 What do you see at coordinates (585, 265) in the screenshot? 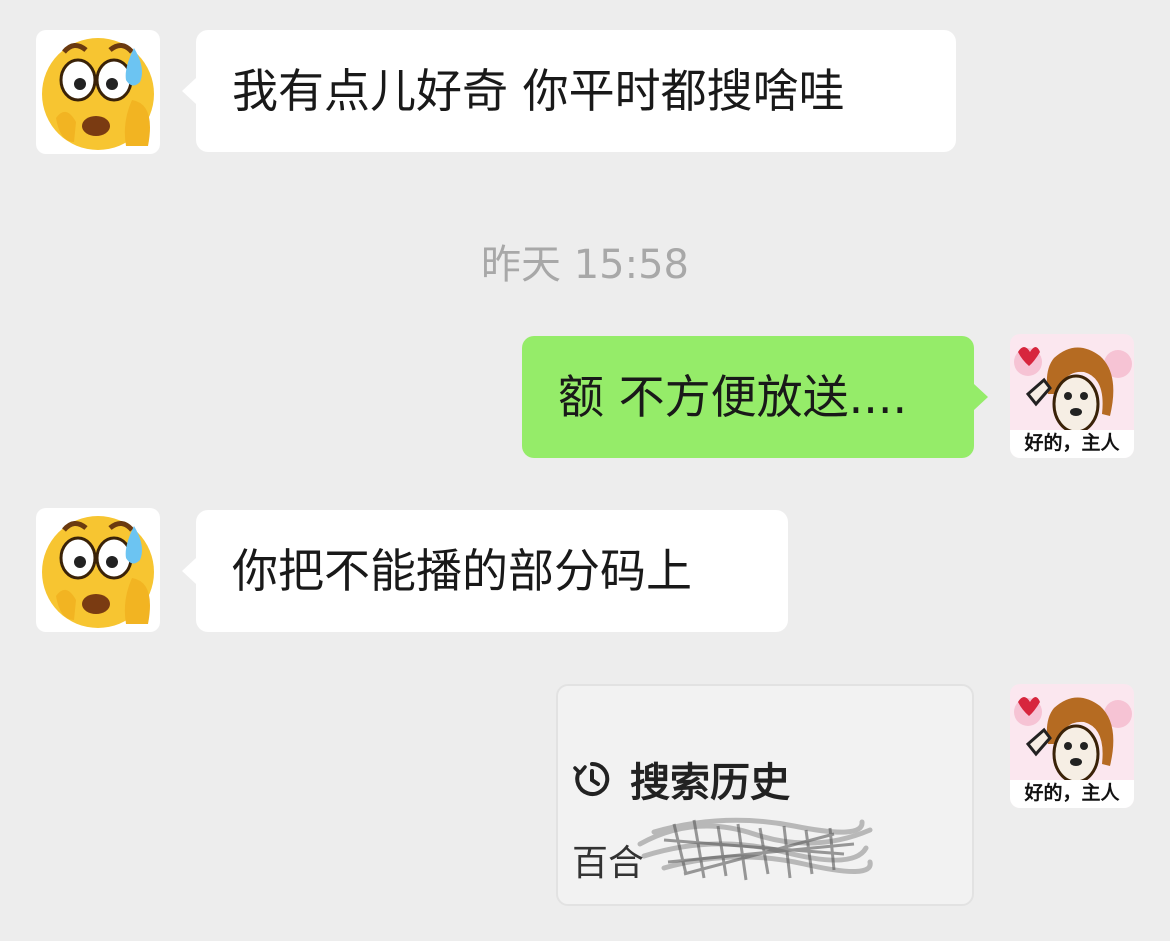
I see `message-timestamp: 昨天 15:58` at bounding box center [585, 265].